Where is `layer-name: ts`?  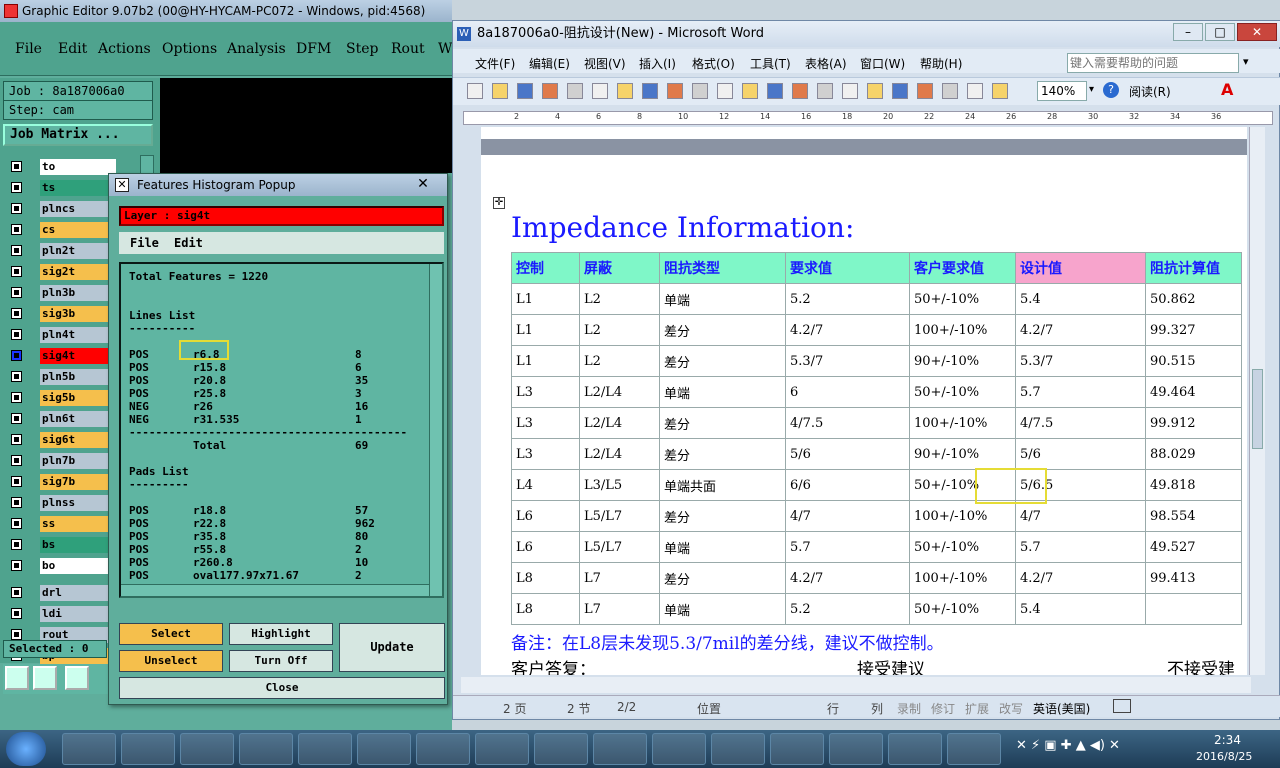
layer-name: ts is located at coordinates (78, 188).